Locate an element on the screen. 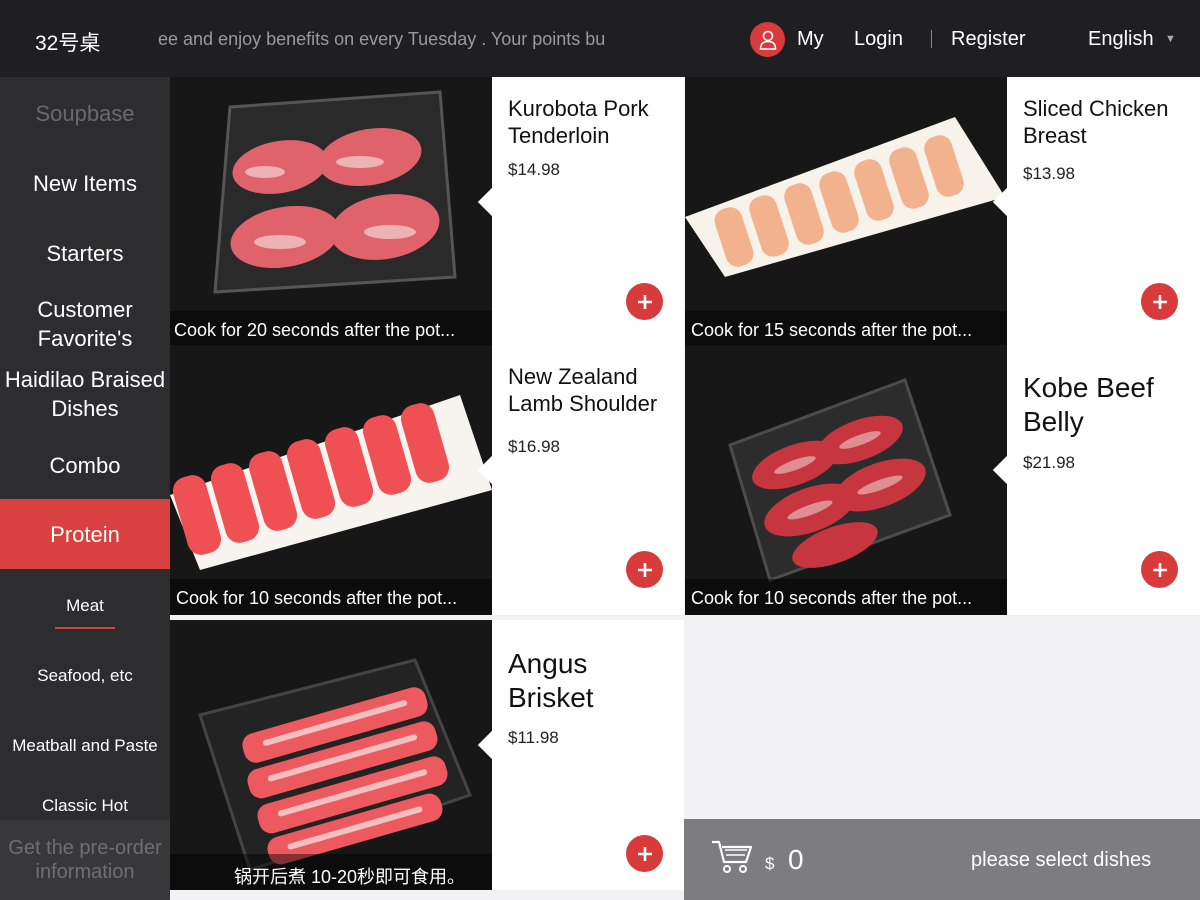 This screenshot has width=1200, height=900. category-customer-favorites: Customer Favorite's is located at coordinates (85, 324).